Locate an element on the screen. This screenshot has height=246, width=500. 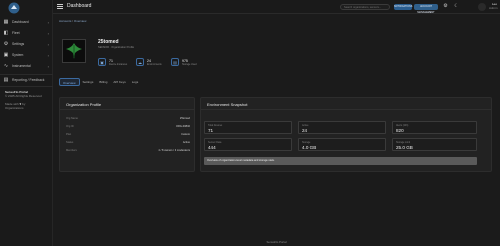
profile-key: Plan is located at coordinates (69, 134).